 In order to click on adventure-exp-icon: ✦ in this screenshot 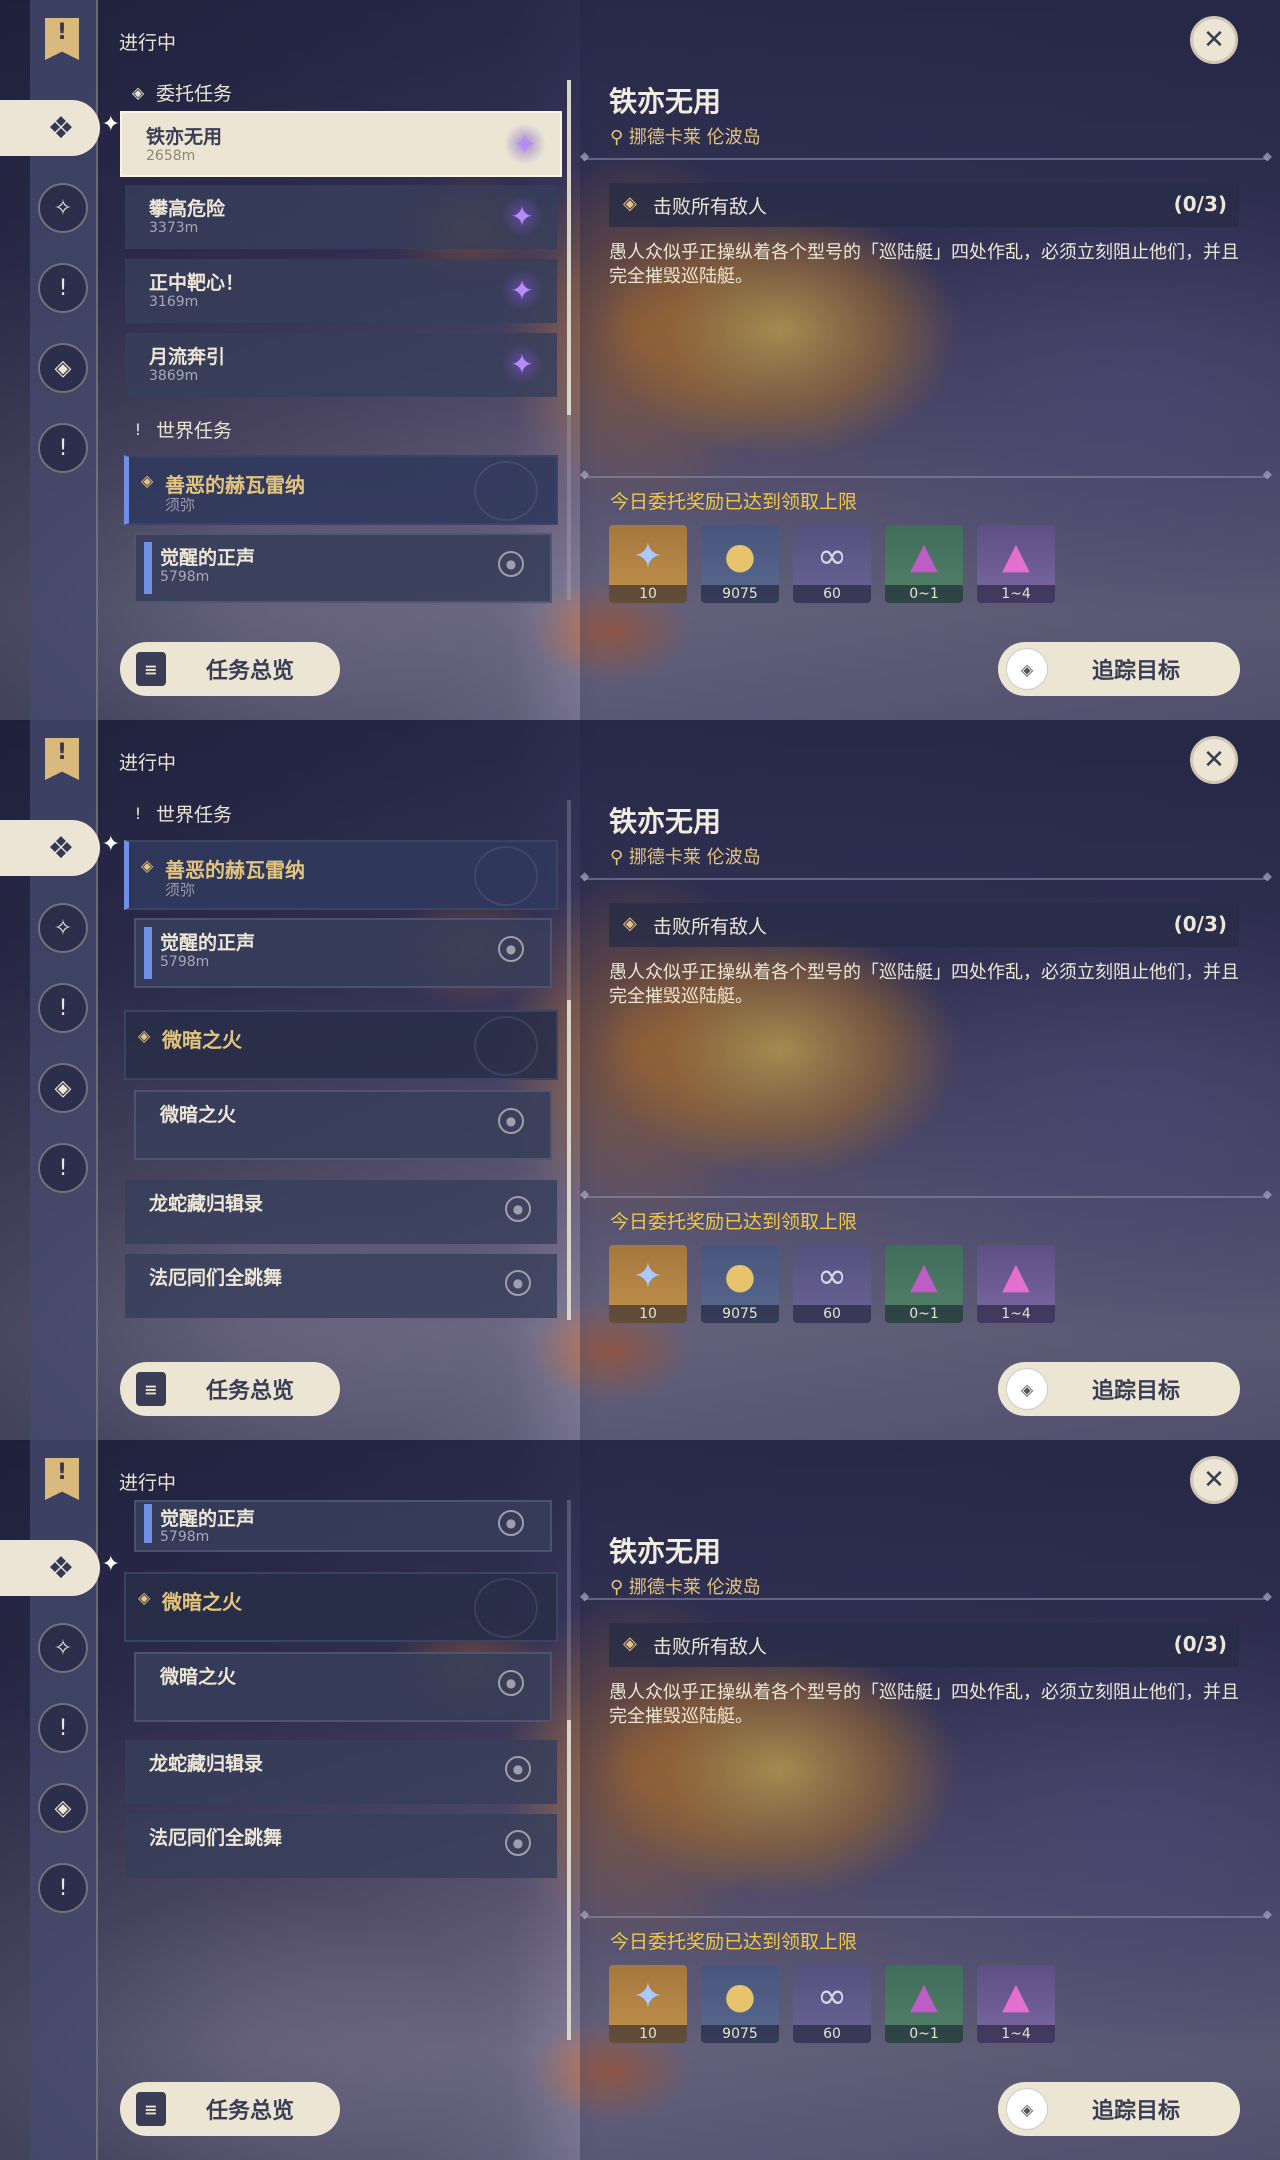, I will do `click(648, 1276)`.